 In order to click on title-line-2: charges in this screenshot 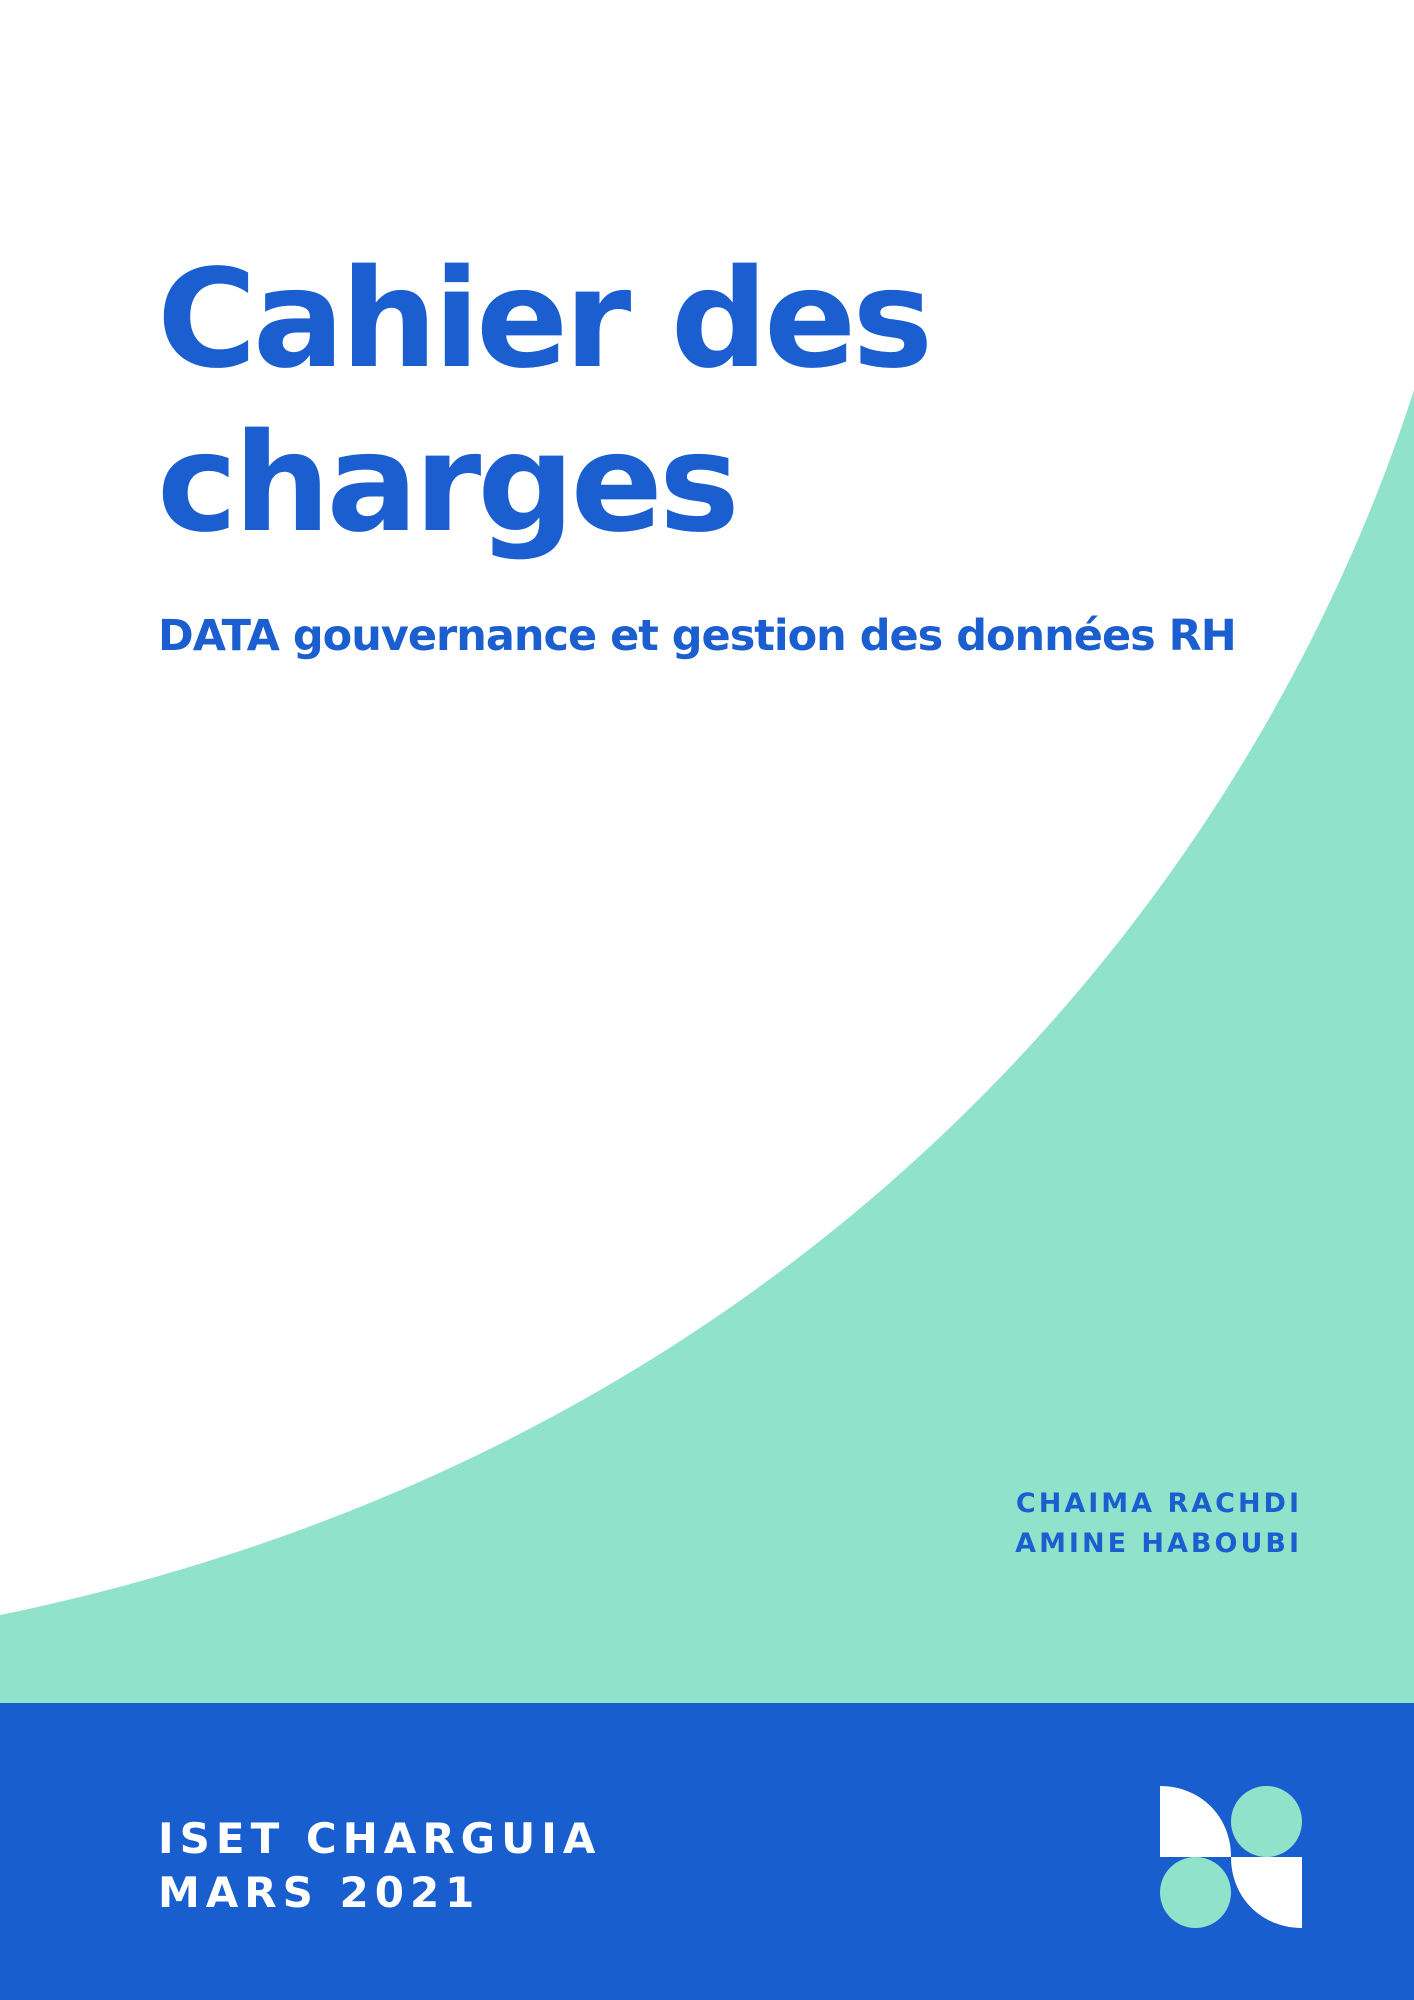, I will do `click(448, 484)`.